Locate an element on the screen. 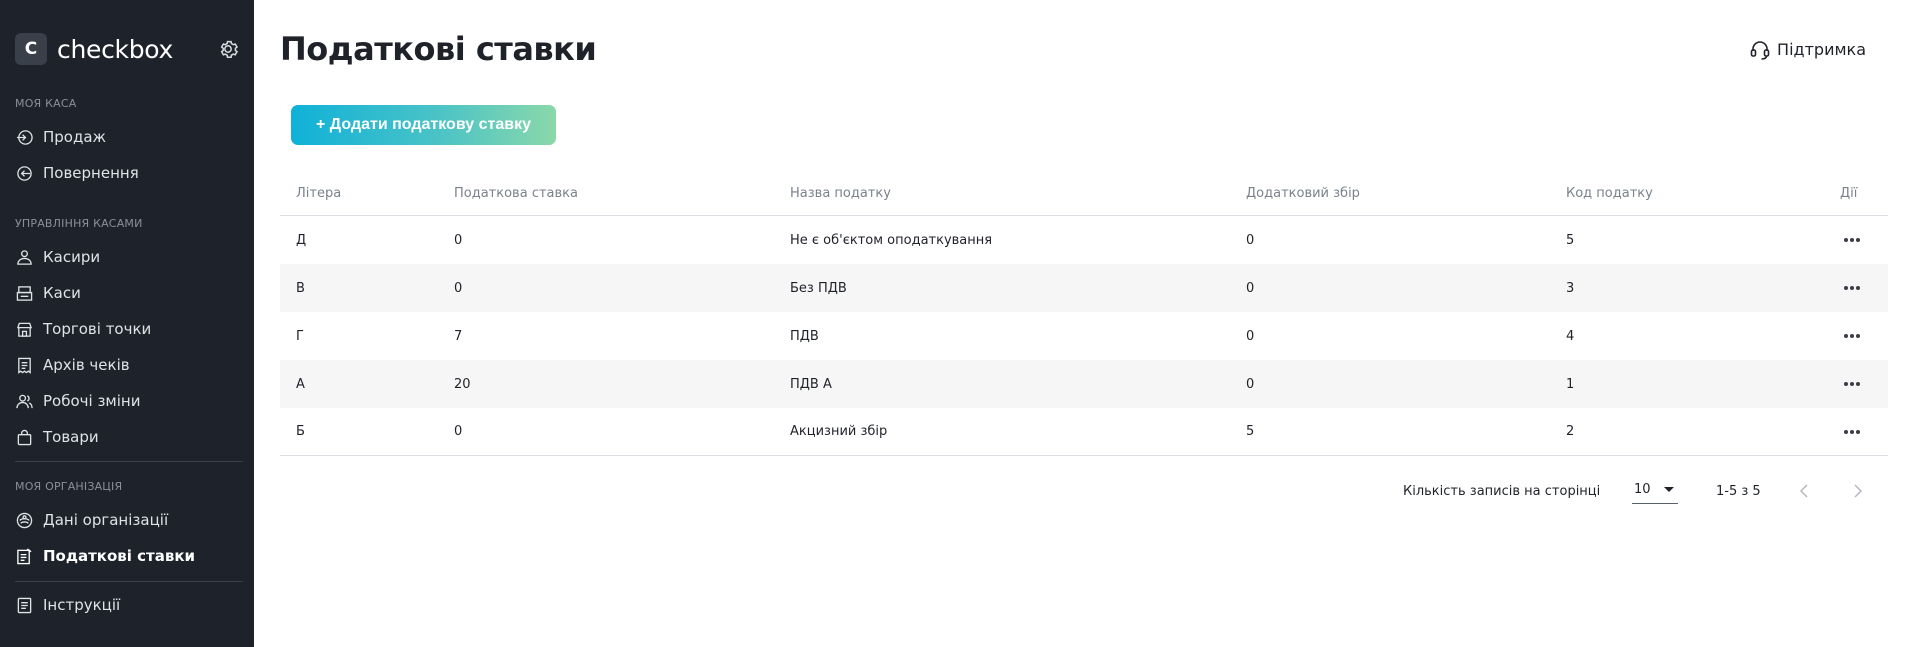 This screenshot has height=647, width=1912. cell-tax-name: ПДВ А is located at coordinates (811, 384).